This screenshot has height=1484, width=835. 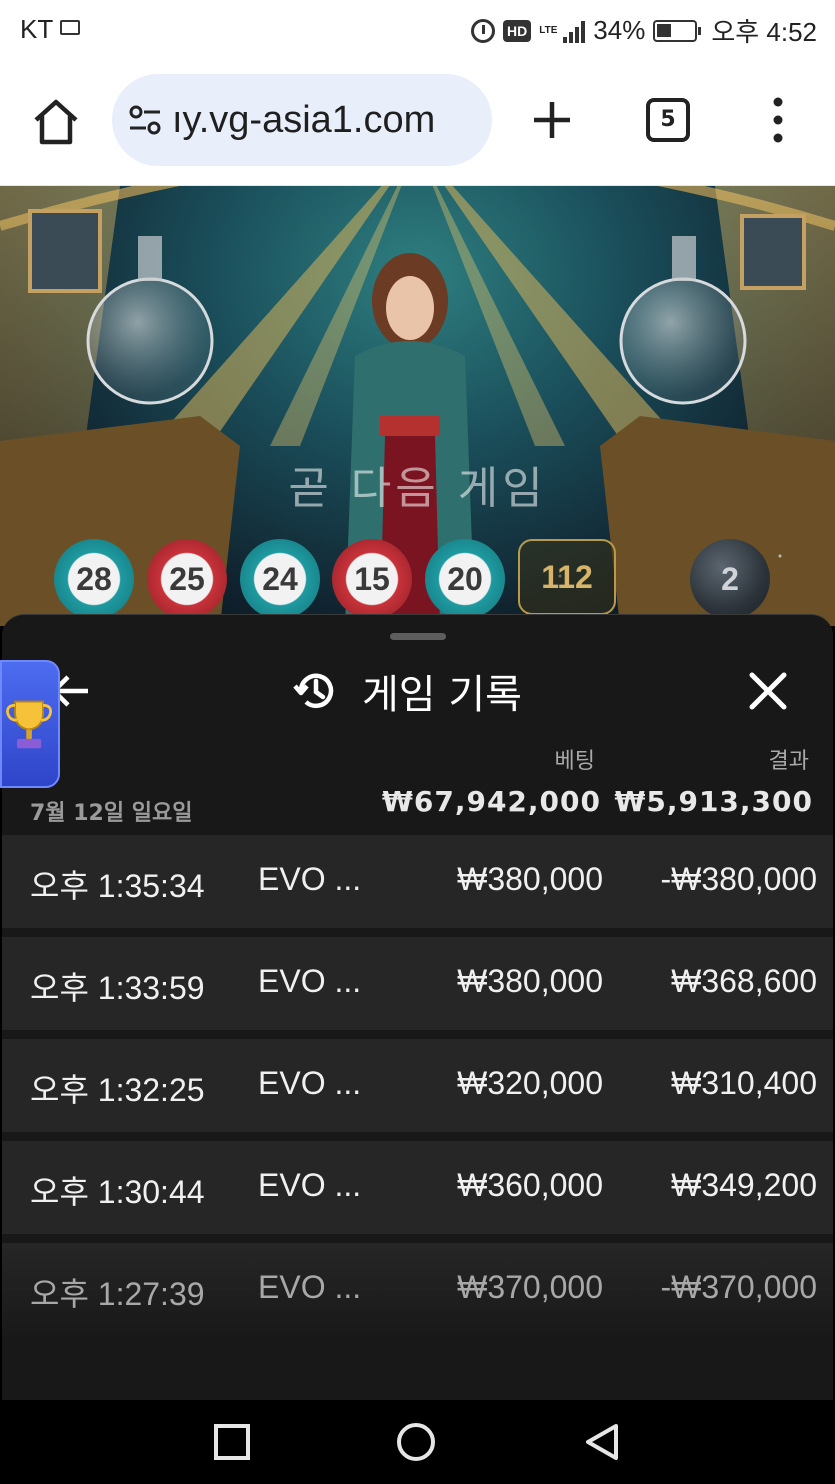 I want to click on home-nav-icon, so click(x=416, y=1442).